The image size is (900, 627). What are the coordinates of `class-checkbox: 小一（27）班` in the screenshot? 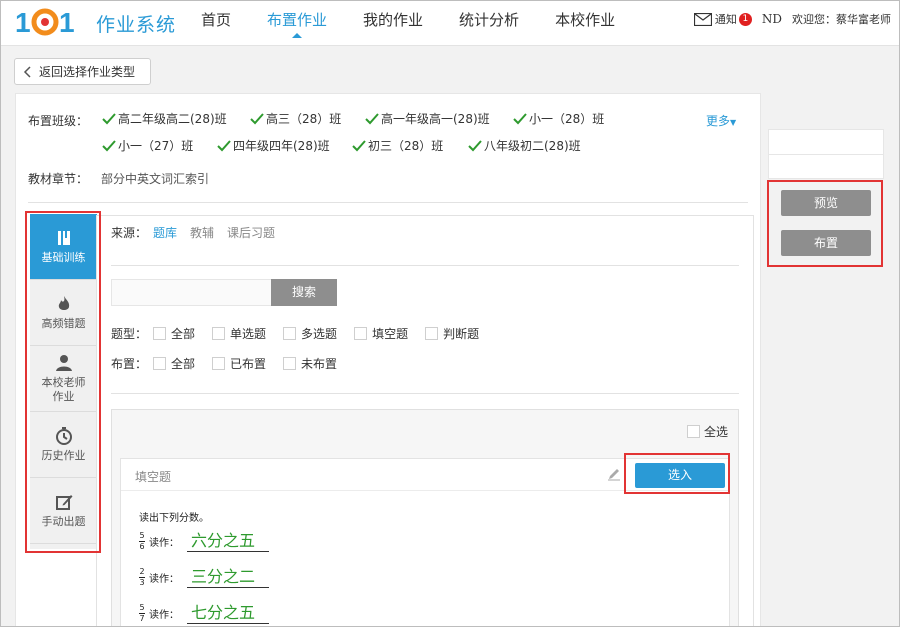 It's located at (147, 145).